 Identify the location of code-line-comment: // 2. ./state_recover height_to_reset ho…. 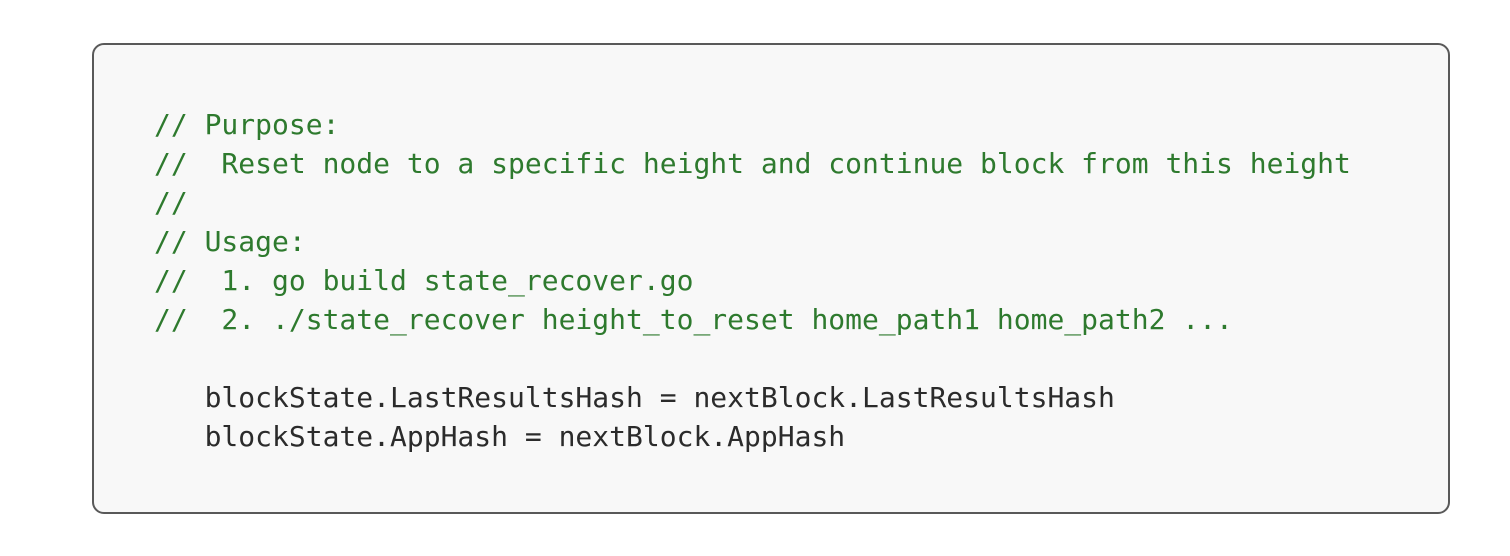
(693, 319).